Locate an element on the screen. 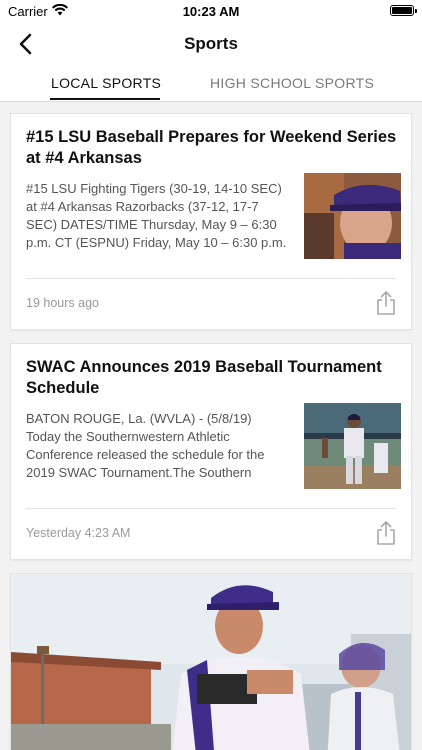 The height and width of the screenshot is (750, 422). status-bar: Carrier 10:23 AM is located at coordinates (211, 11).